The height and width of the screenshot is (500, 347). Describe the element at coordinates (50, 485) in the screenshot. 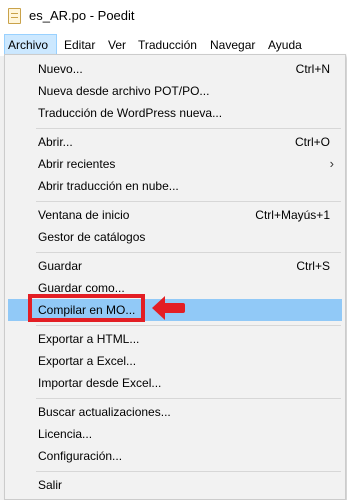

I see `menu-item-label: Salir` at that location.